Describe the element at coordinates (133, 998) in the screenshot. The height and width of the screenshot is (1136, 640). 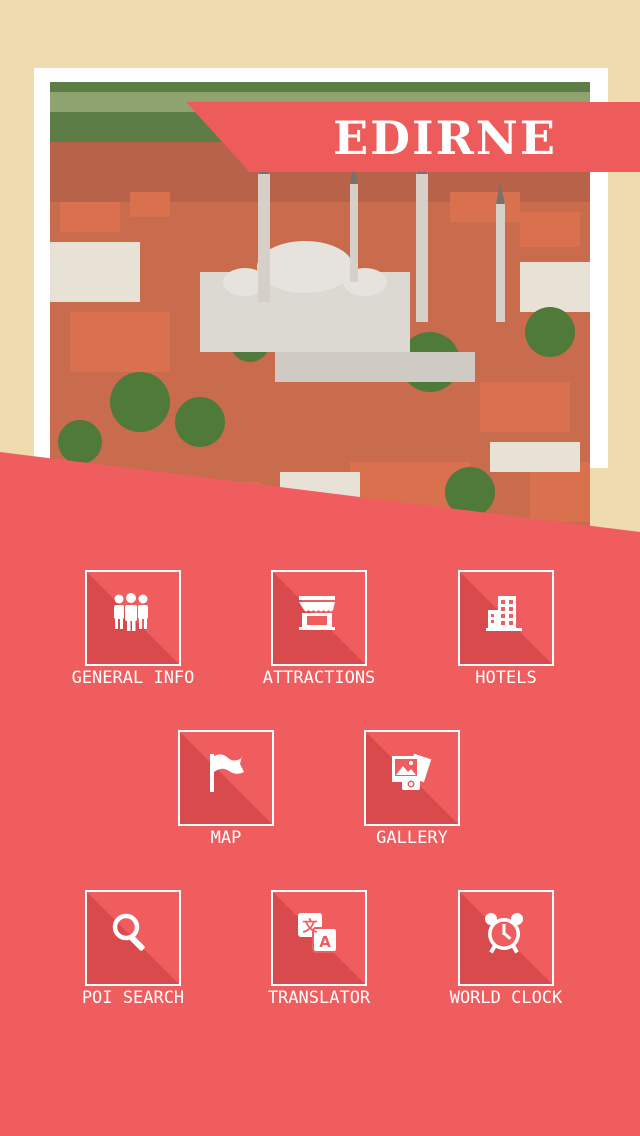
I see `poi-search-label: POI SEARCH` at that location.